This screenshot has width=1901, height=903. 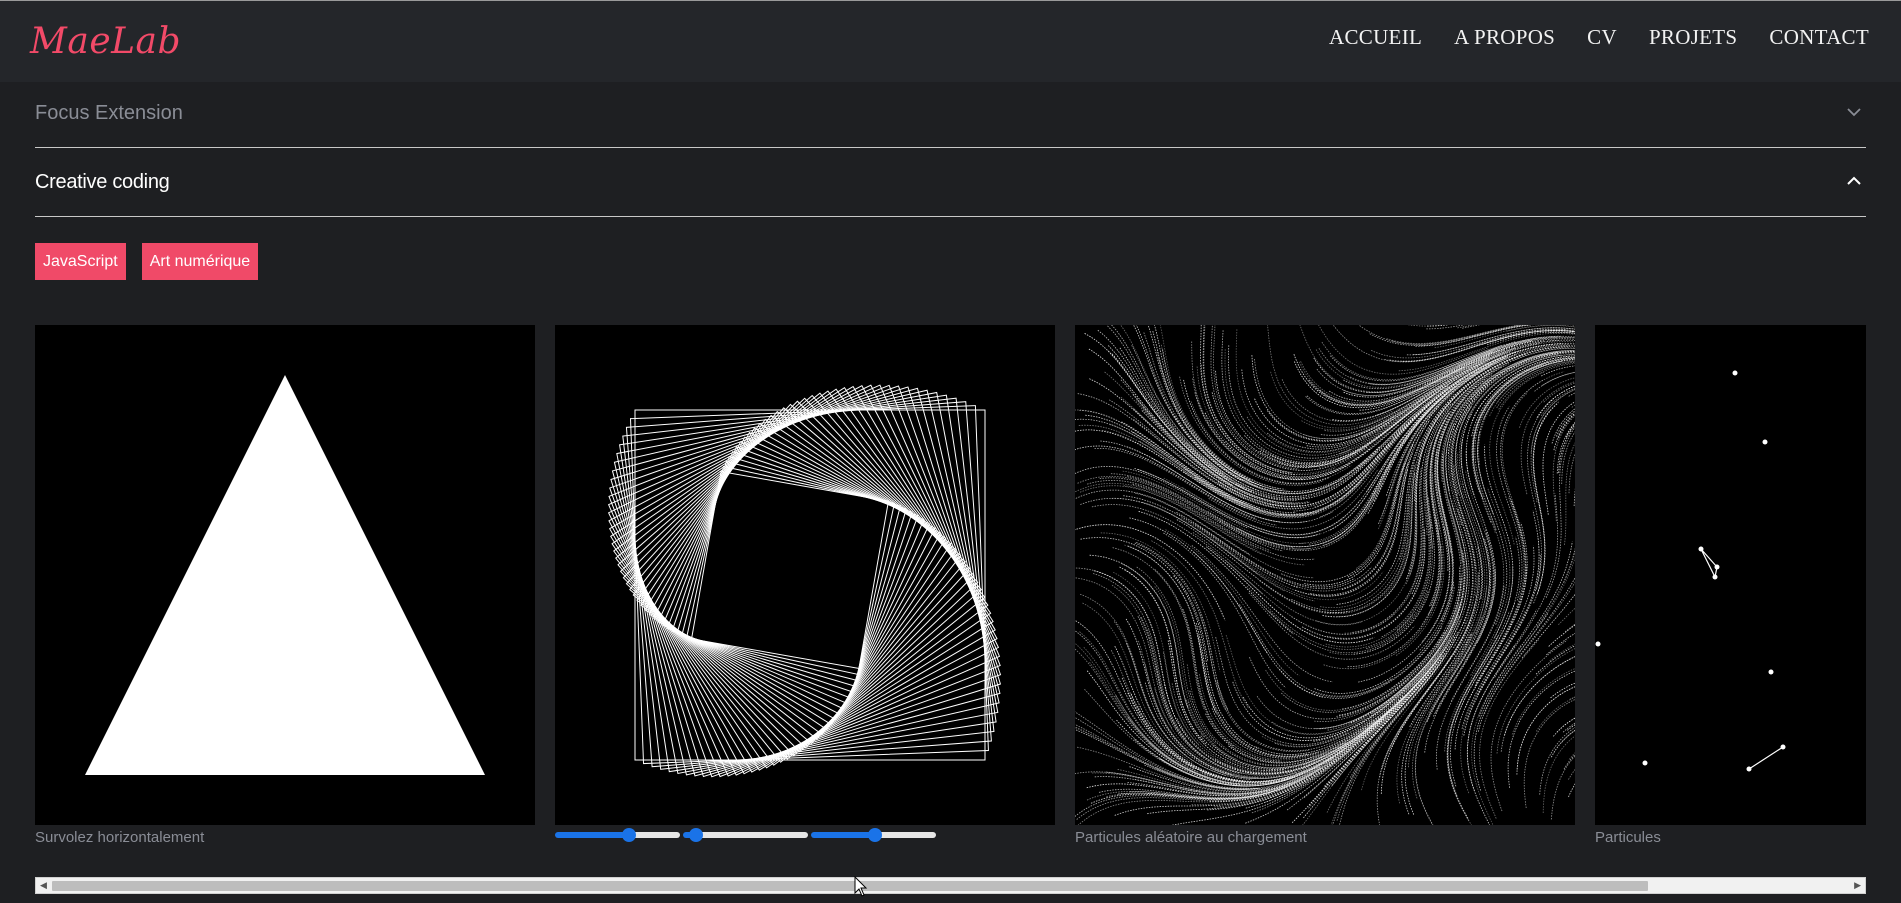 I want to click on caption-particles: Particules, so click(x=1628, y=837).